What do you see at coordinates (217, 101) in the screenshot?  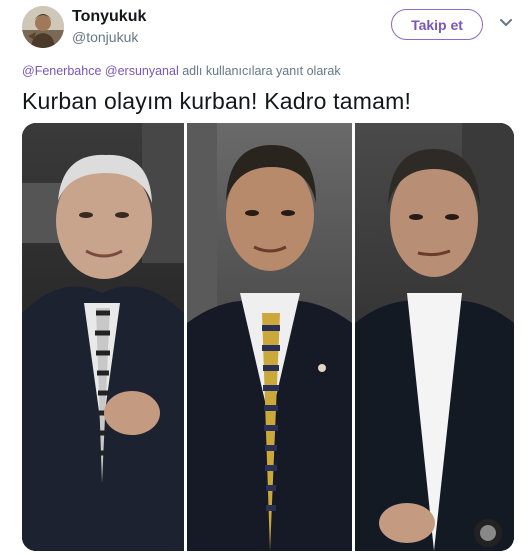 I see `tweet-text: Kurban olayım kurban! Kadro tamam!` at bounding box center [217, 101].